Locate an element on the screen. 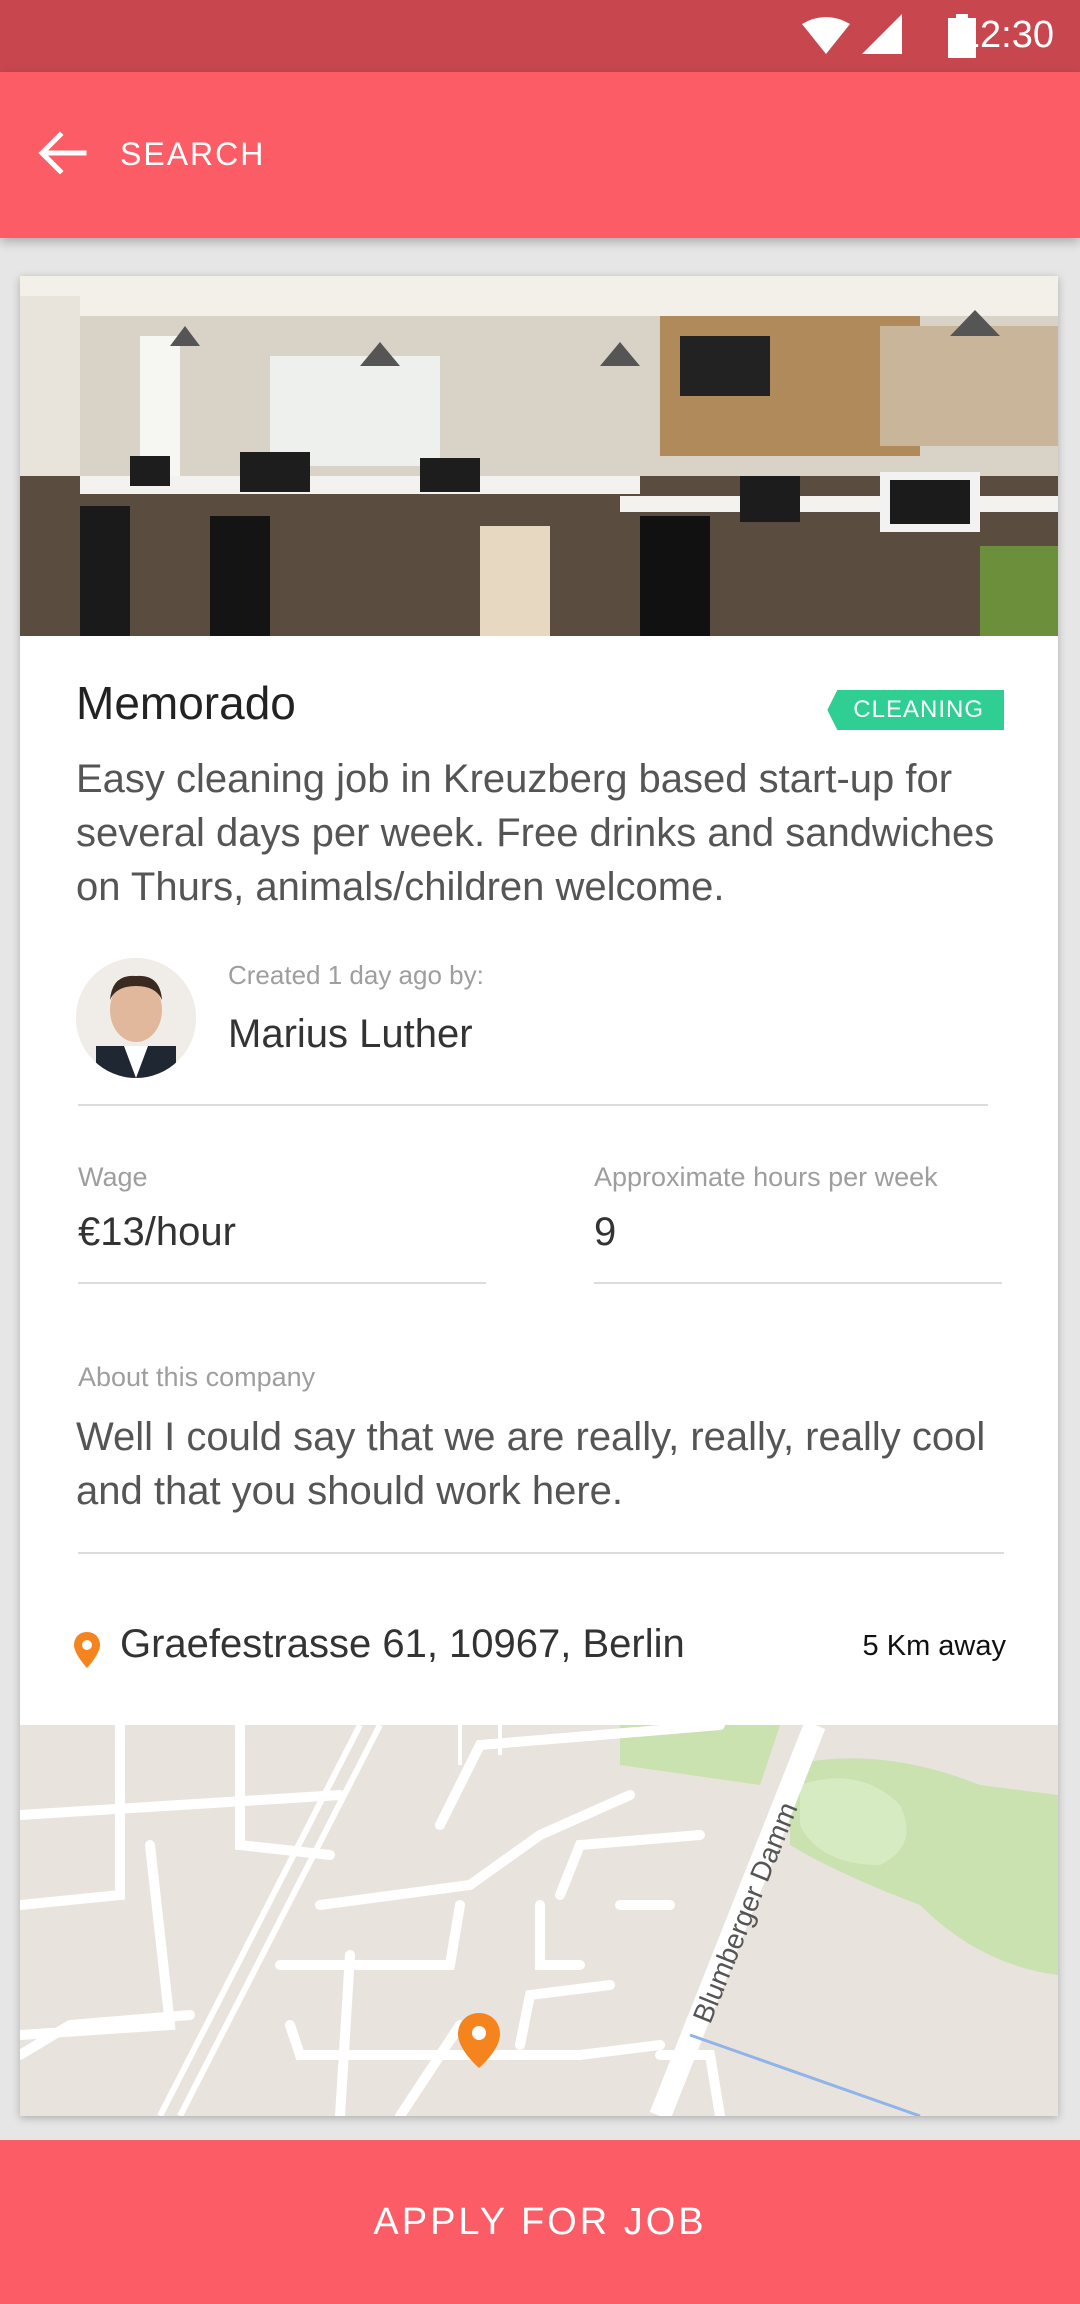  company-name: Memorado is located at coordinates (186, 703).